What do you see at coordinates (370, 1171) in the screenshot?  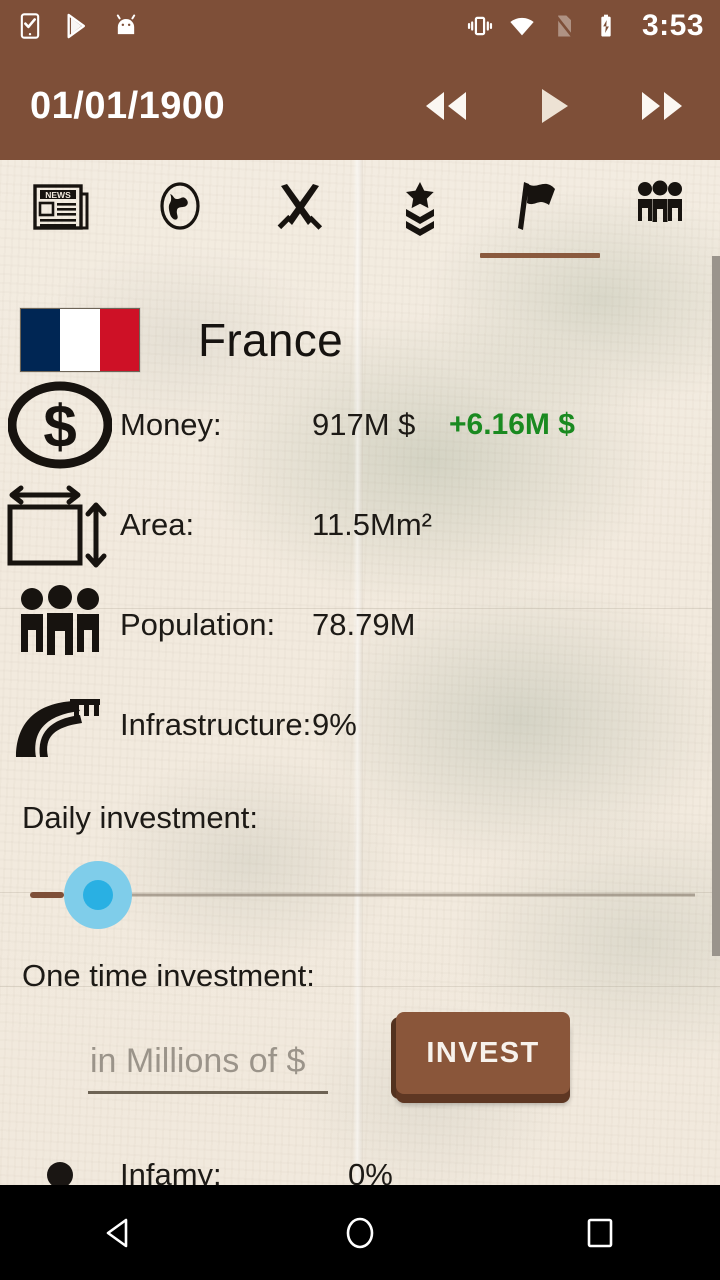 I see `stat-value-infamy: 0%` at bounding box center [370, 1171].